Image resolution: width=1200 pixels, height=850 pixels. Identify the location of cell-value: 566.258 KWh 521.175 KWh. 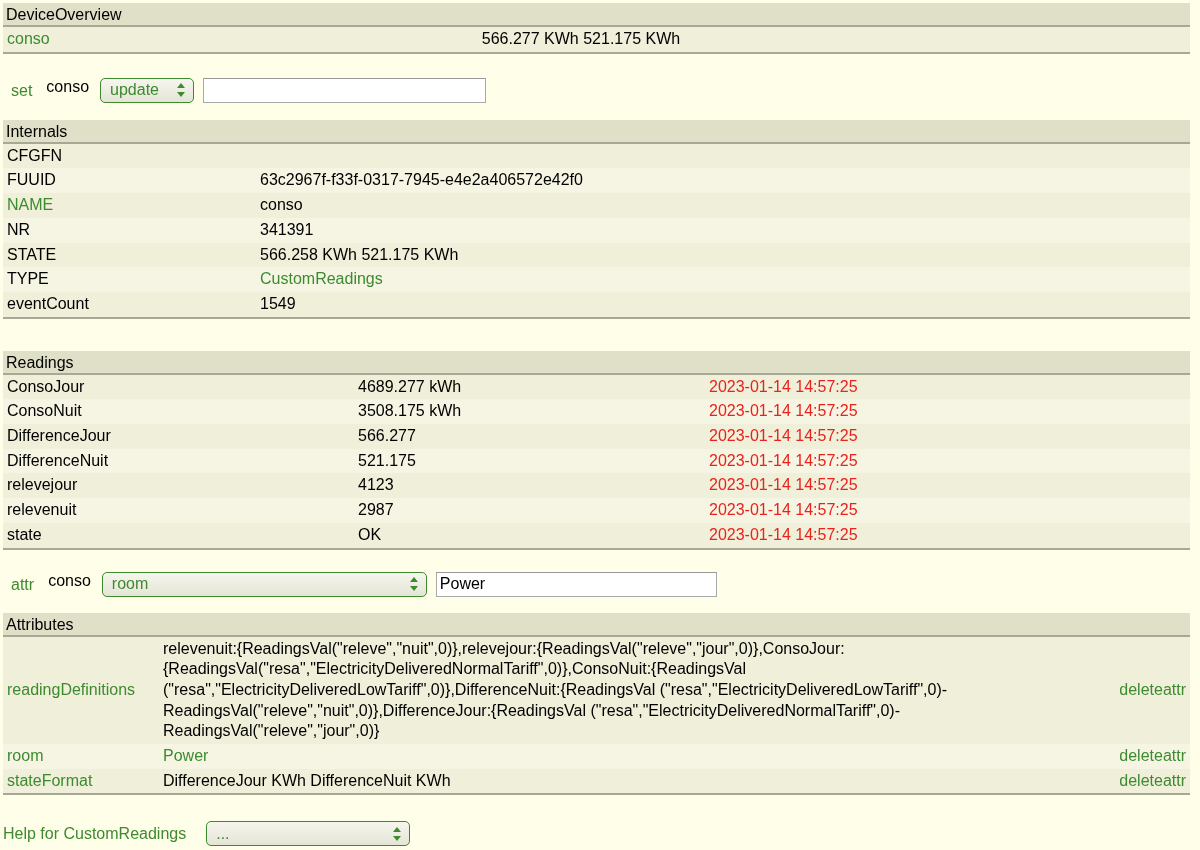
(359, 254).